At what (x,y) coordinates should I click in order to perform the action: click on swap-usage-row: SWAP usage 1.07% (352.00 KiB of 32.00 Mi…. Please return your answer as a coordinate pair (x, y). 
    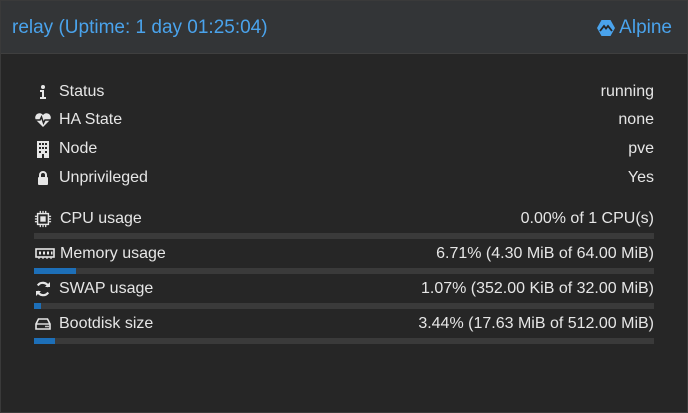
    Looking at the image, I should click on (344, 289).